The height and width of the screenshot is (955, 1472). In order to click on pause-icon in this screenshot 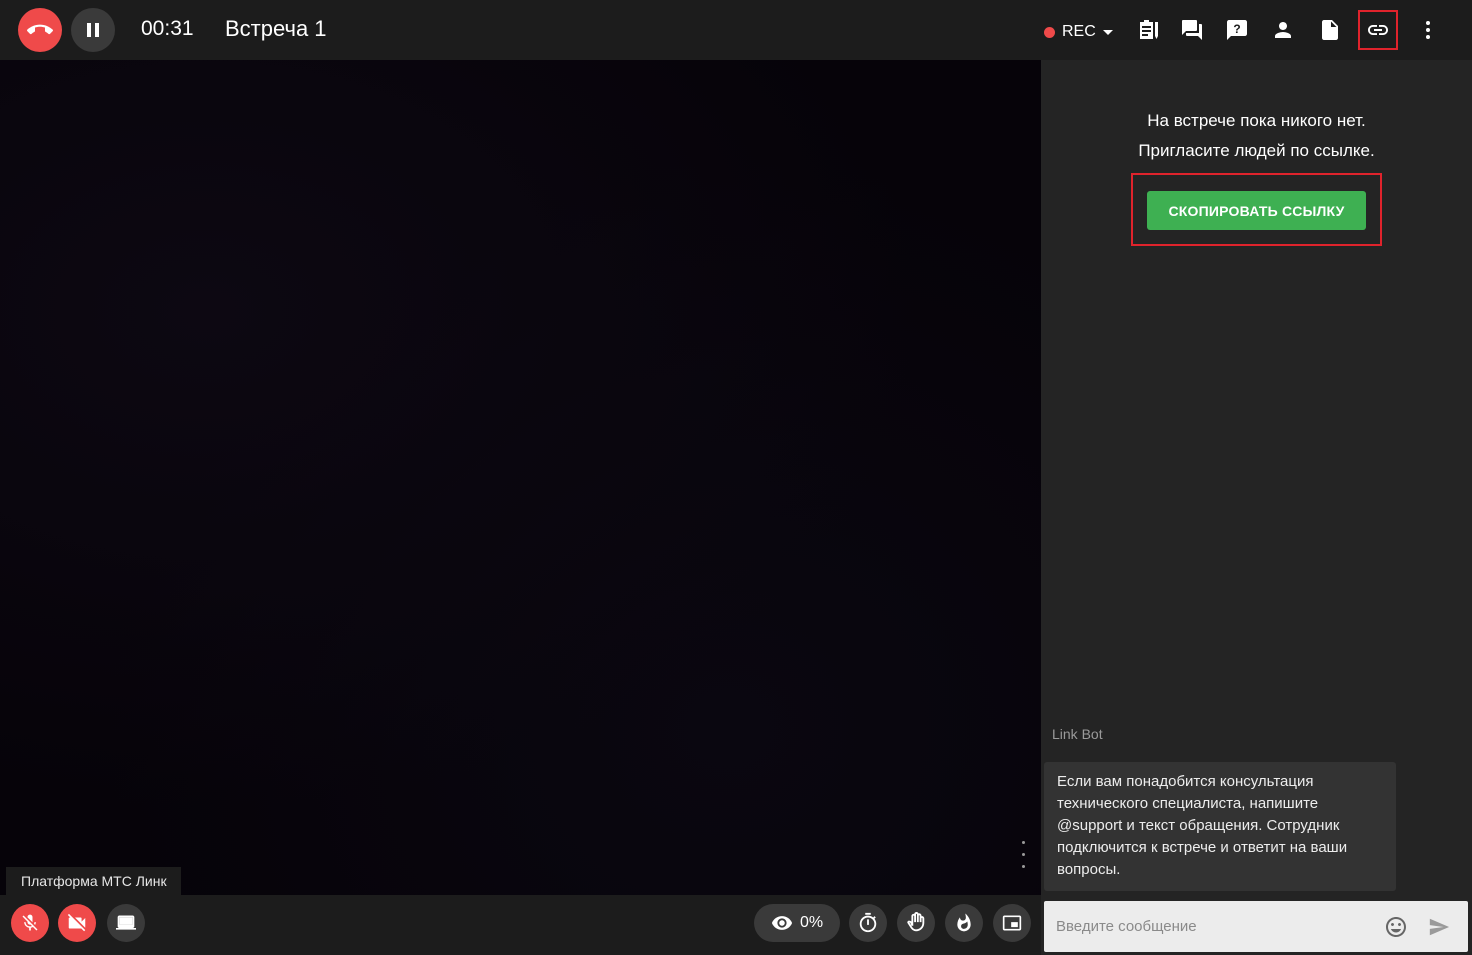, I will do `click(93, 30)`.